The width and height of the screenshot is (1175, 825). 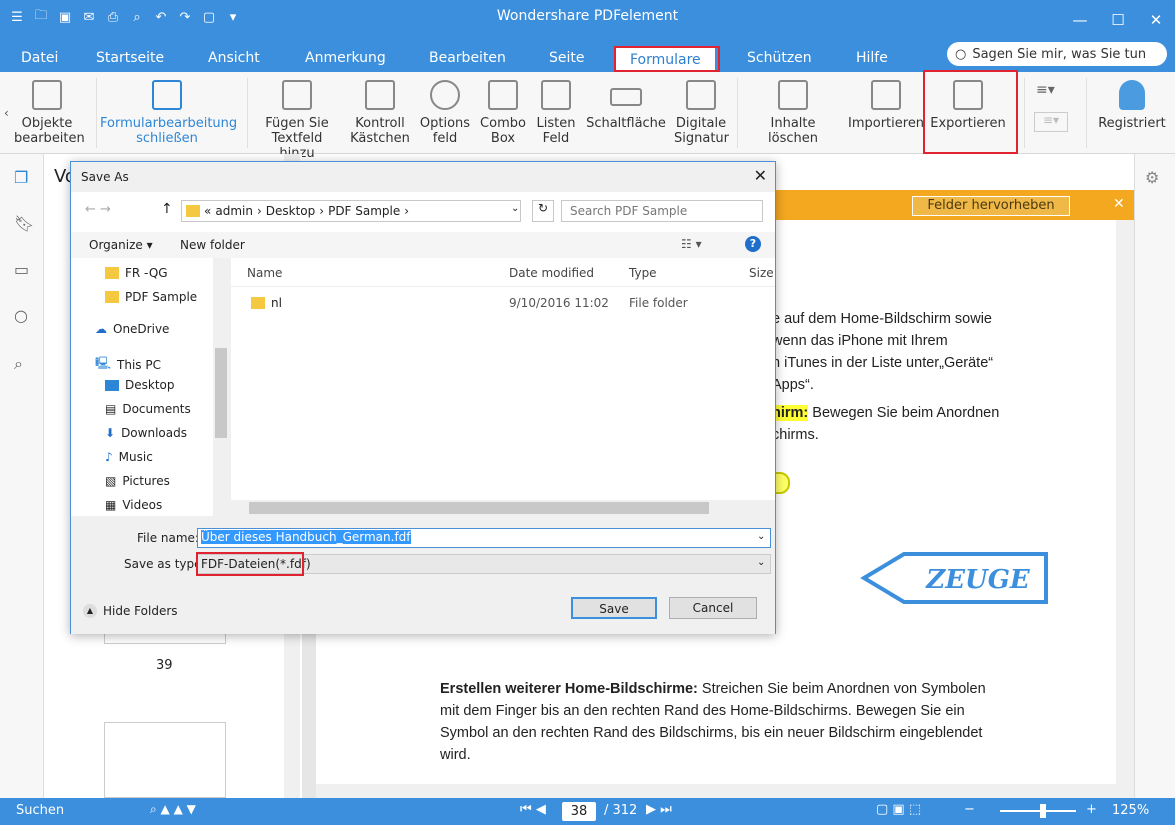 I want to click on file-name-input: Über dieses Handbuch_German.fdf, so click(x=484, y=538).